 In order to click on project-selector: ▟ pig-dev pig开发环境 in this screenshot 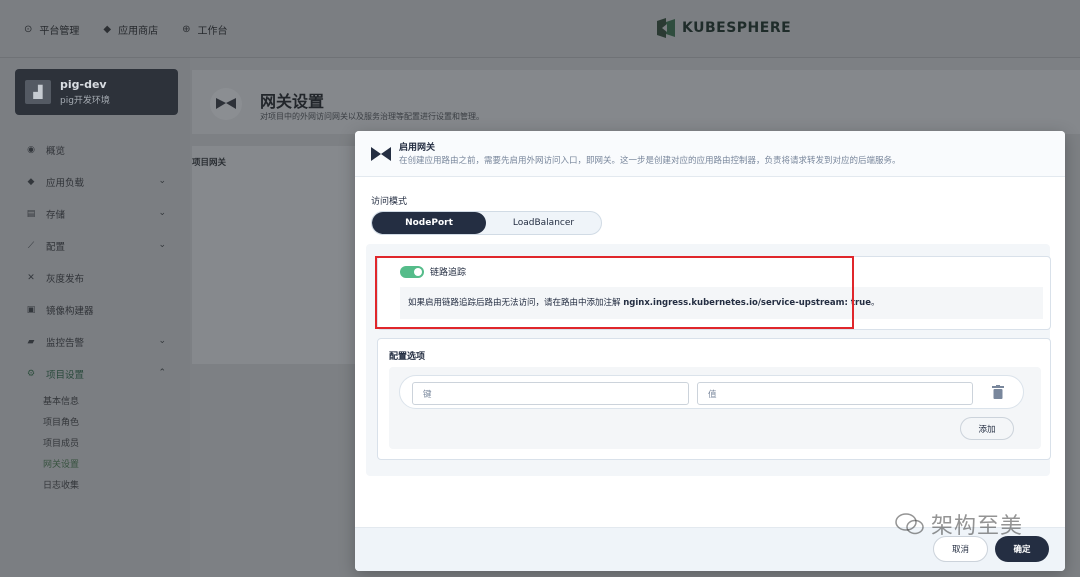, I will do `click(96, 92)`.